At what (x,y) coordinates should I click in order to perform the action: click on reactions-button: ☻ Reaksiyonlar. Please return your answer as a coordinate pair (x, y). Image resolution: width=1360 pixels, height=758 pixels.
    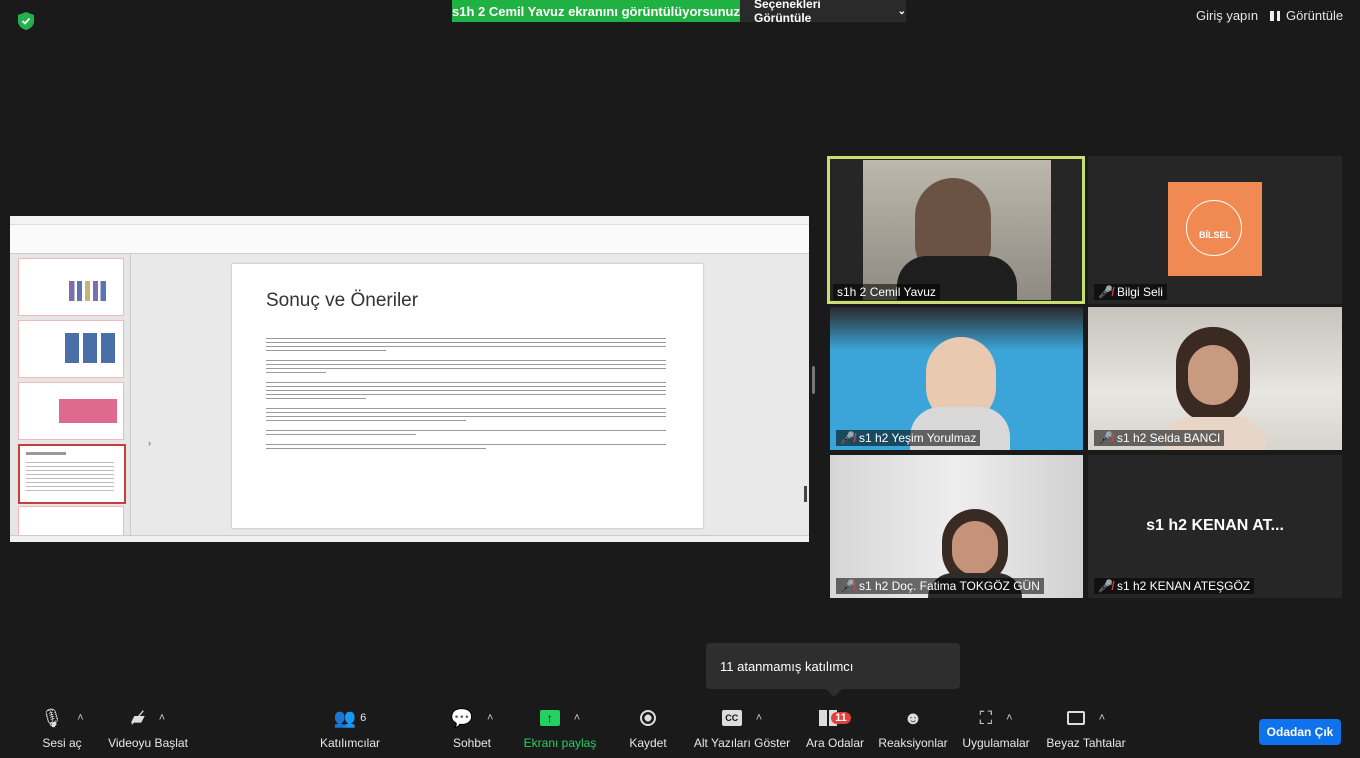
    Looking at the image, I should click on (913, 728).